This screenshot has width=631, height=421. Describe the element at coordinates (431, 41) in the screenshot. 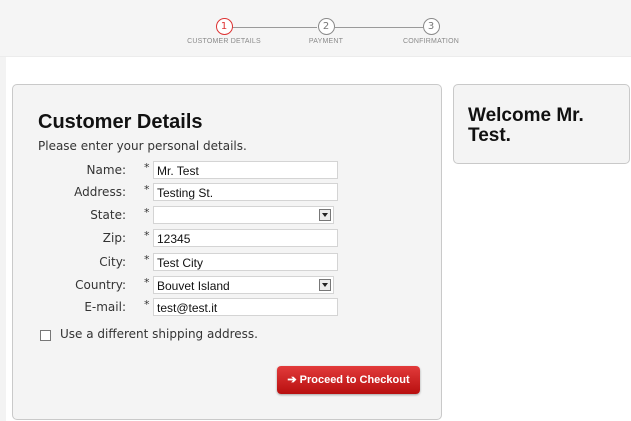

I see `step-label: CONFIRMATION` at that location.